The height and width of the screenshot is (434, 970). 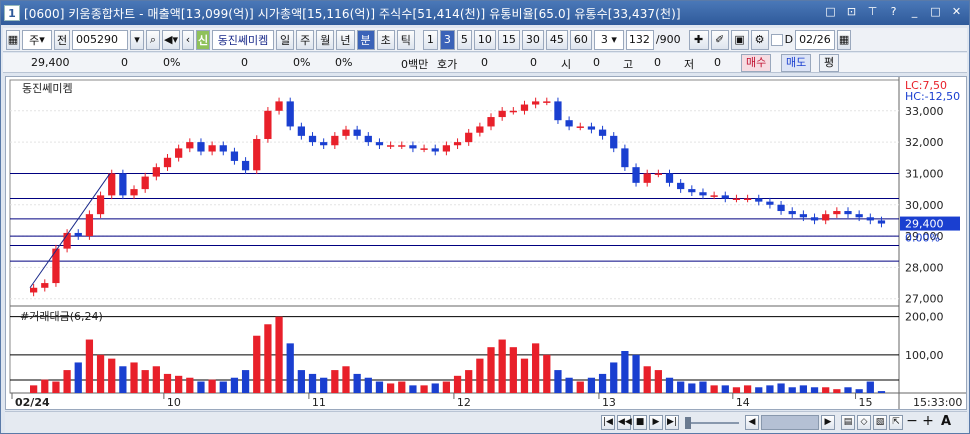 What do you see at coordinates (171, 39) in the screenshot?
I see `speaker-icon: ◀▾` at bounding box center [171, 39].